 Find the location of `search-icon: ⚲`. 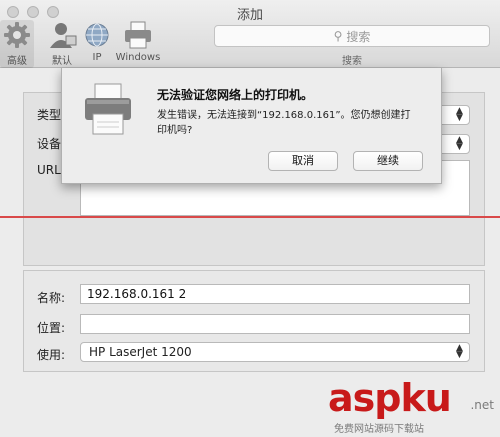

search-icon: ⚲ is located at coordinates (338, 36).